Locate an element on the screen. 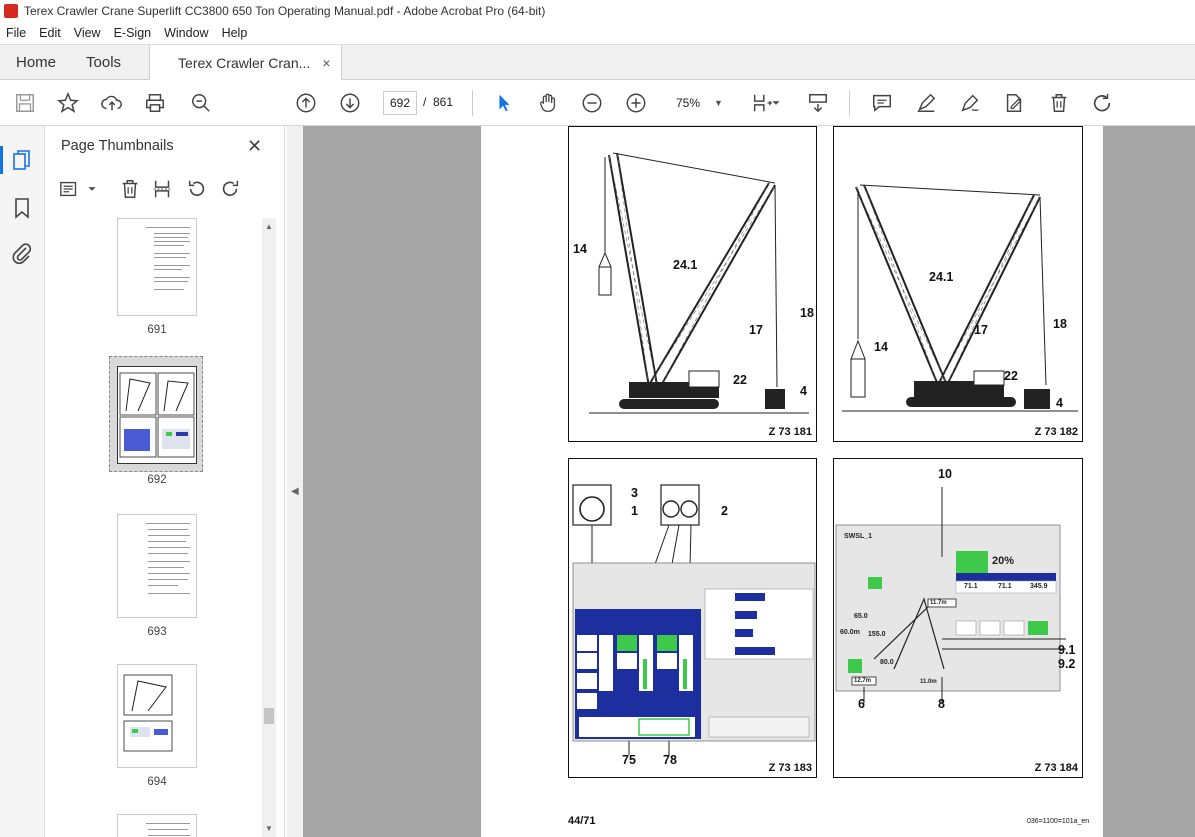  callout-label: 17 is located at coordinates (981, 330).